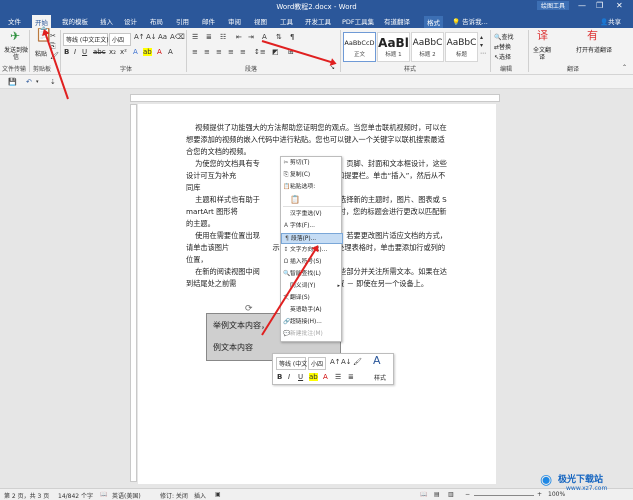  Describe the element at coordinates (53, 36) in the screenshot. I see `cut-icon: ✂` at that location.